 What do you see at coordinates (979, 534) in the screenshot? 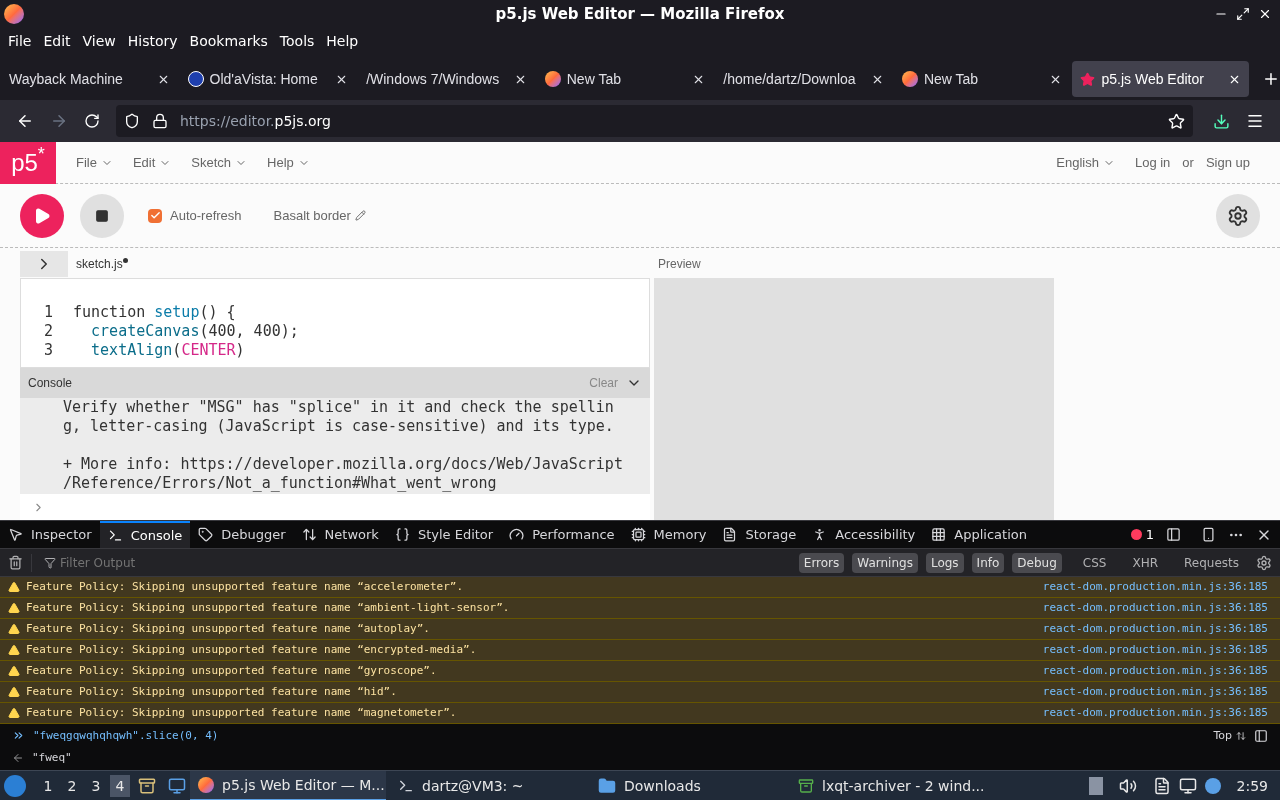
I see `devtools-tab: Application` at bounding box center [979, 534].